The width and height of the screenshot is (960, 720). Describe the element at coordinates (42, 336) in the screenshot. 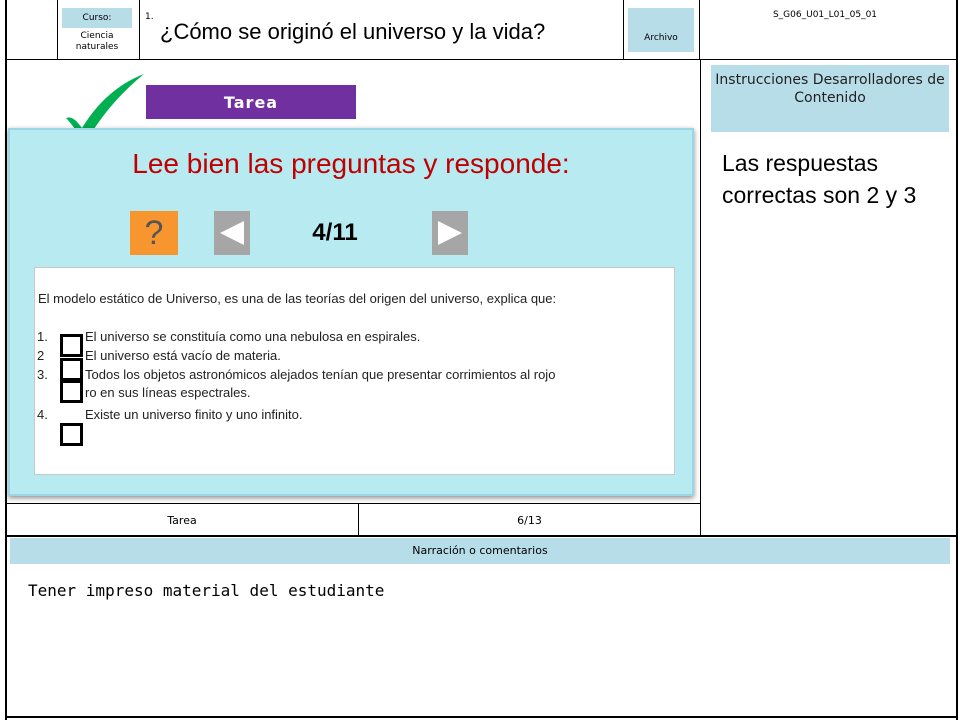

I see `option-number: 1.` at that location.